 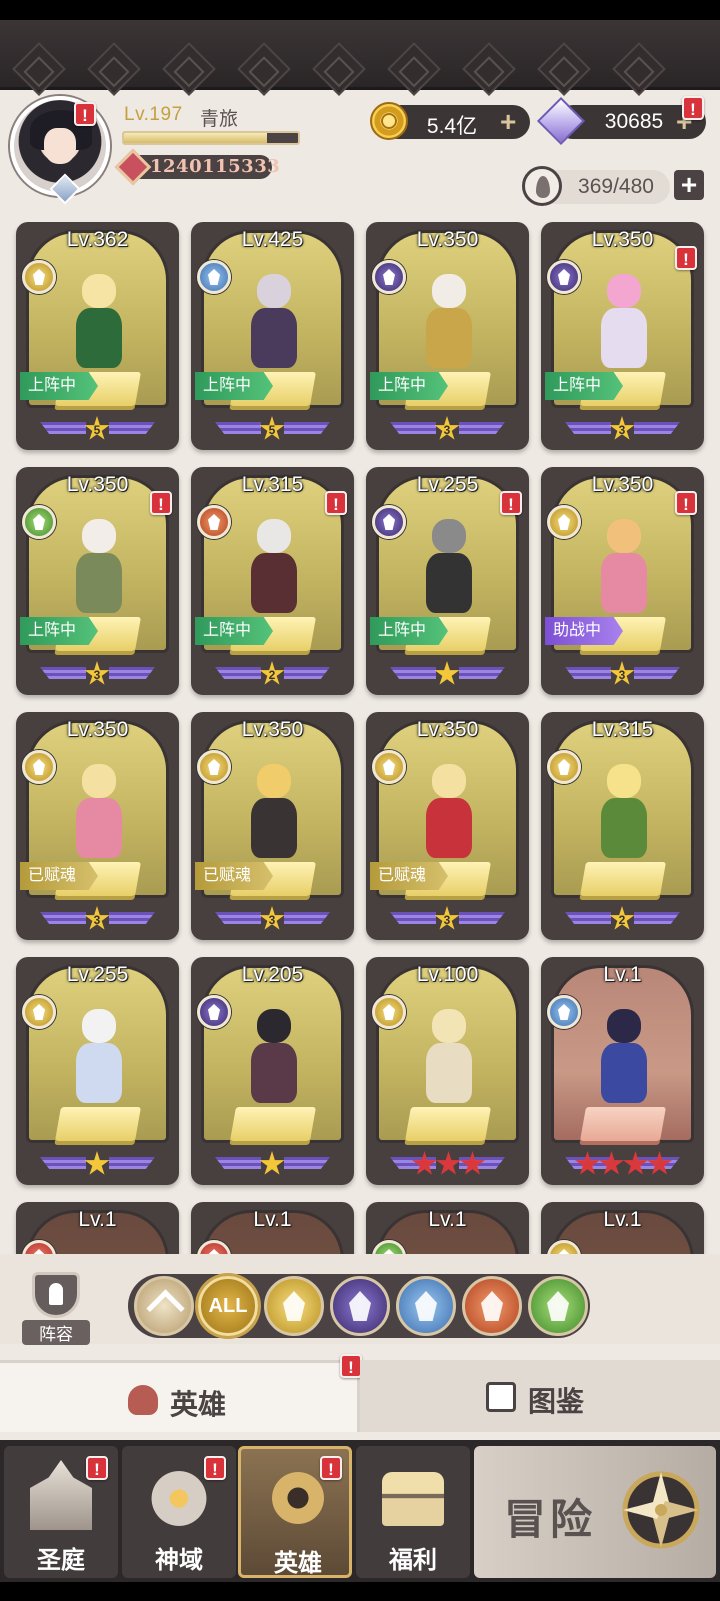 I want to click on hero-level: Lv.1, so click(x=622, y=1219).